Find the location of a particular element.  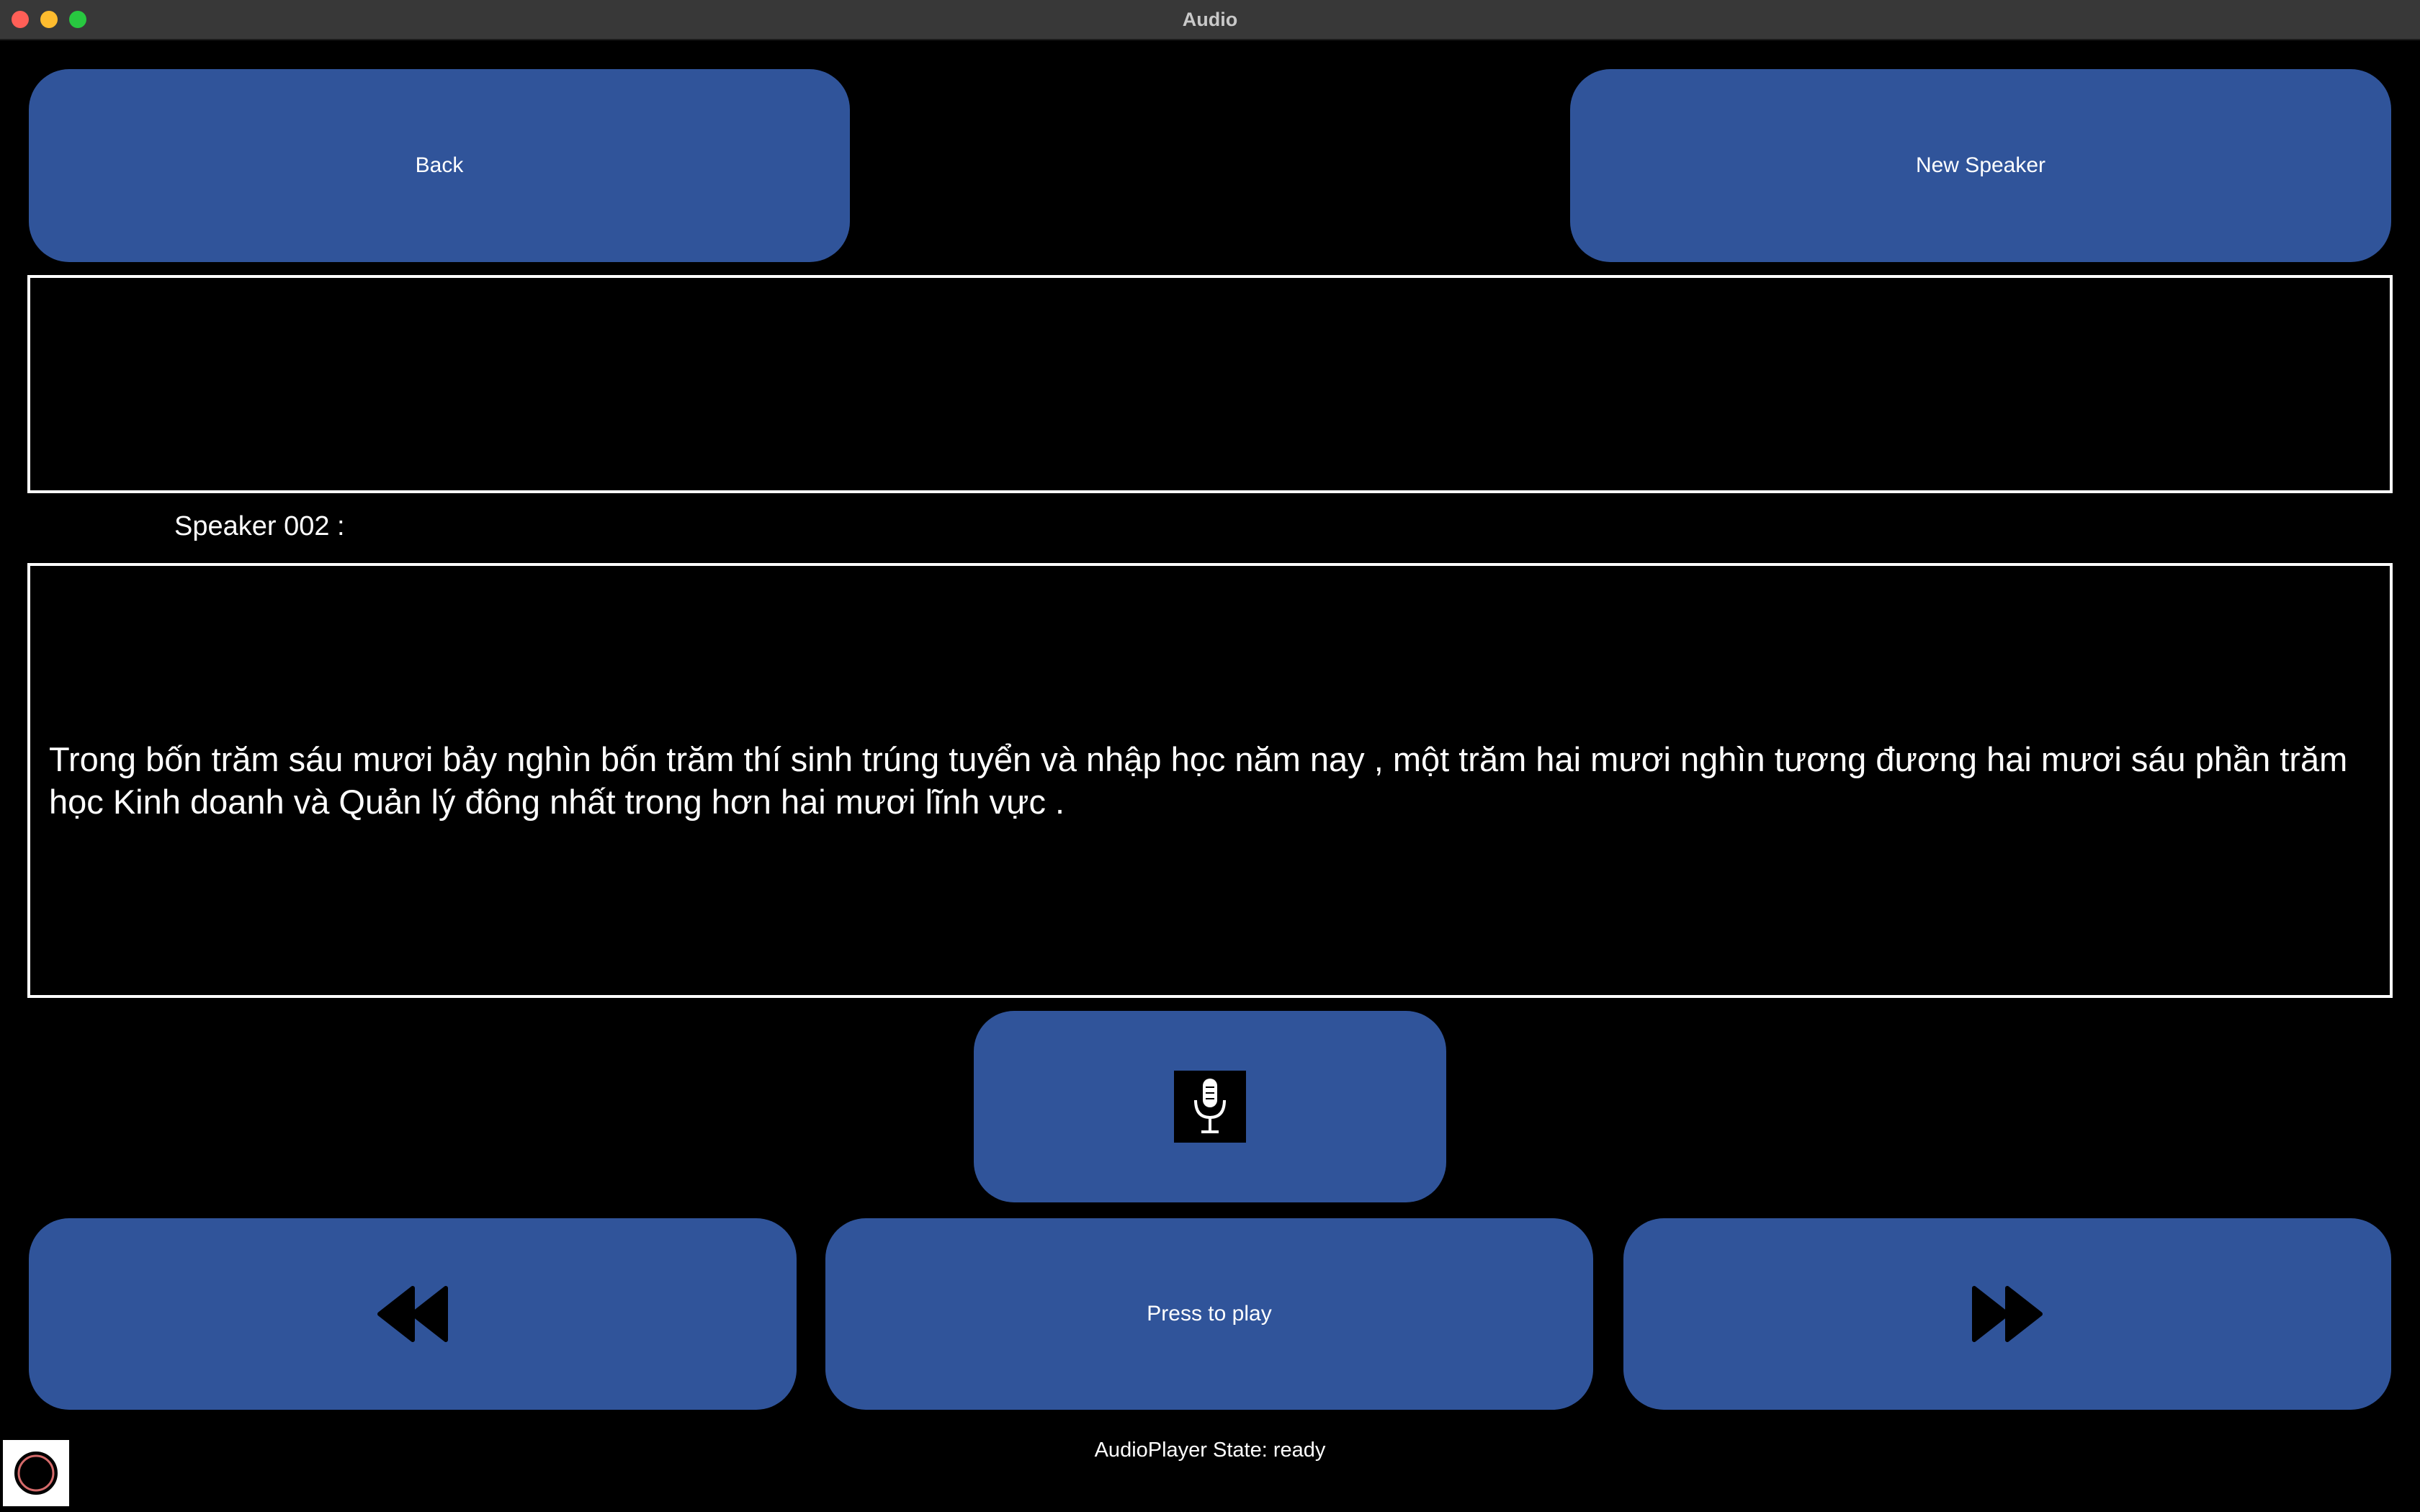

speaker-label: Speaker 002 : is located at coordinates (259, 526).